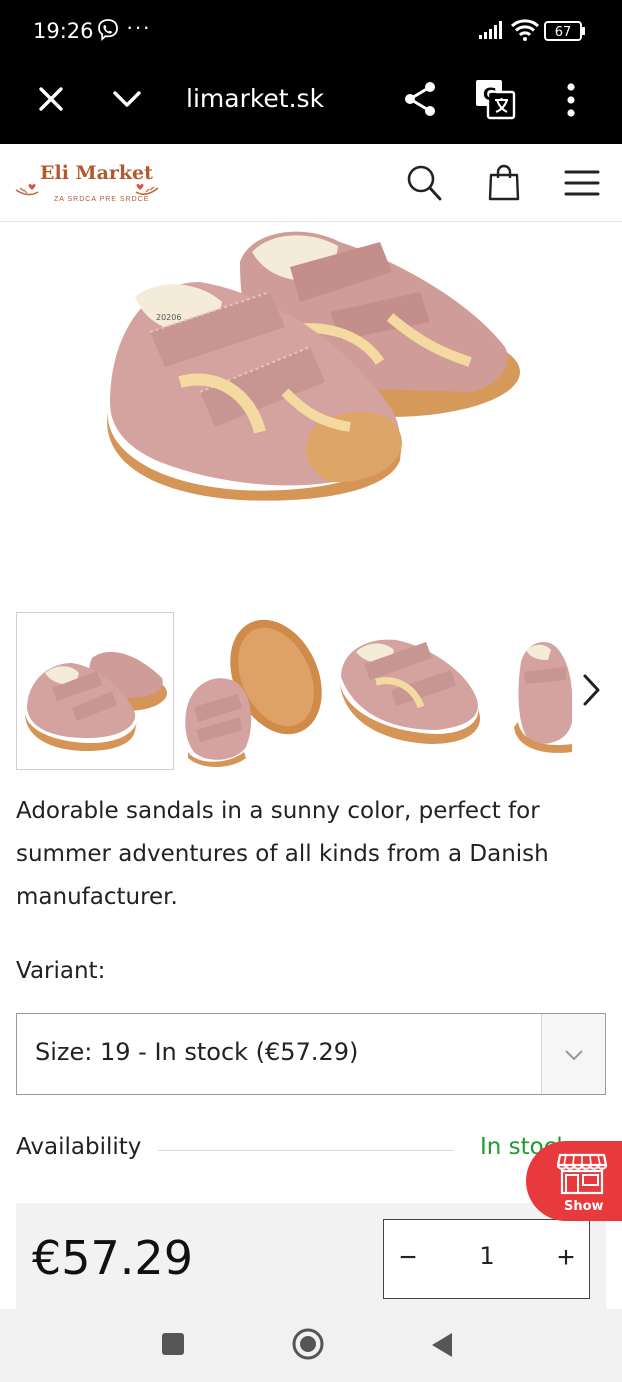 This screenshot has width=622, height=1382. I want to click on search-icon, so click(424, 183).